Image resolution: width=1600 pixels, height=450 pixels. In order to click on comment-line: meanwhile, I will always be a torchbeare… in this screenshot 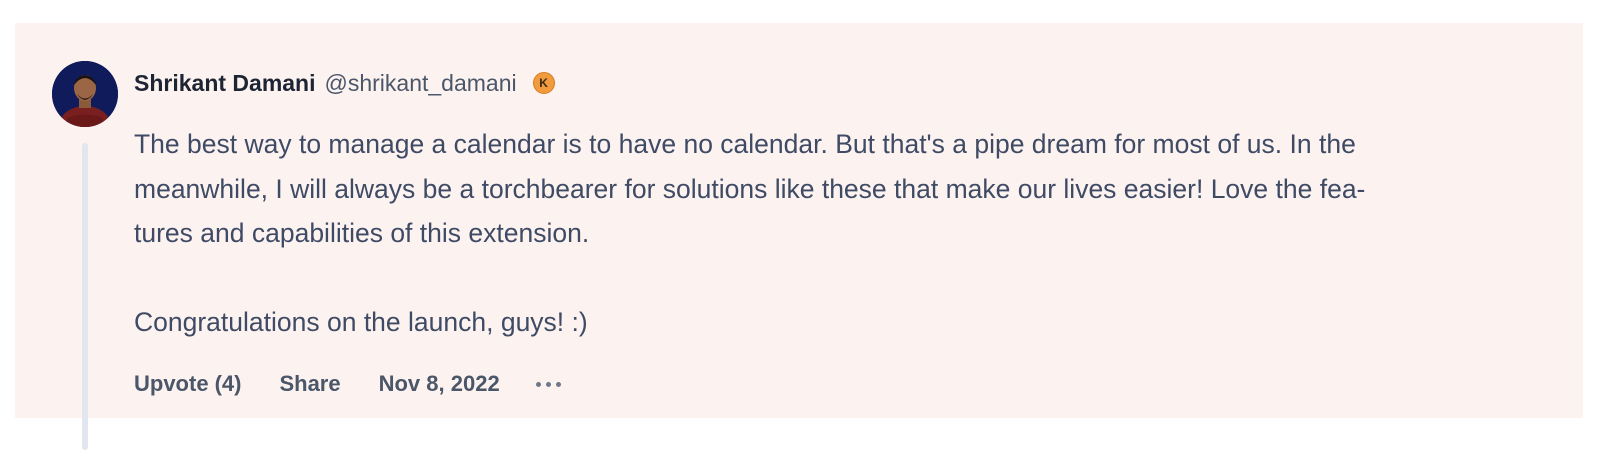, I will do `click(750, 188)`.